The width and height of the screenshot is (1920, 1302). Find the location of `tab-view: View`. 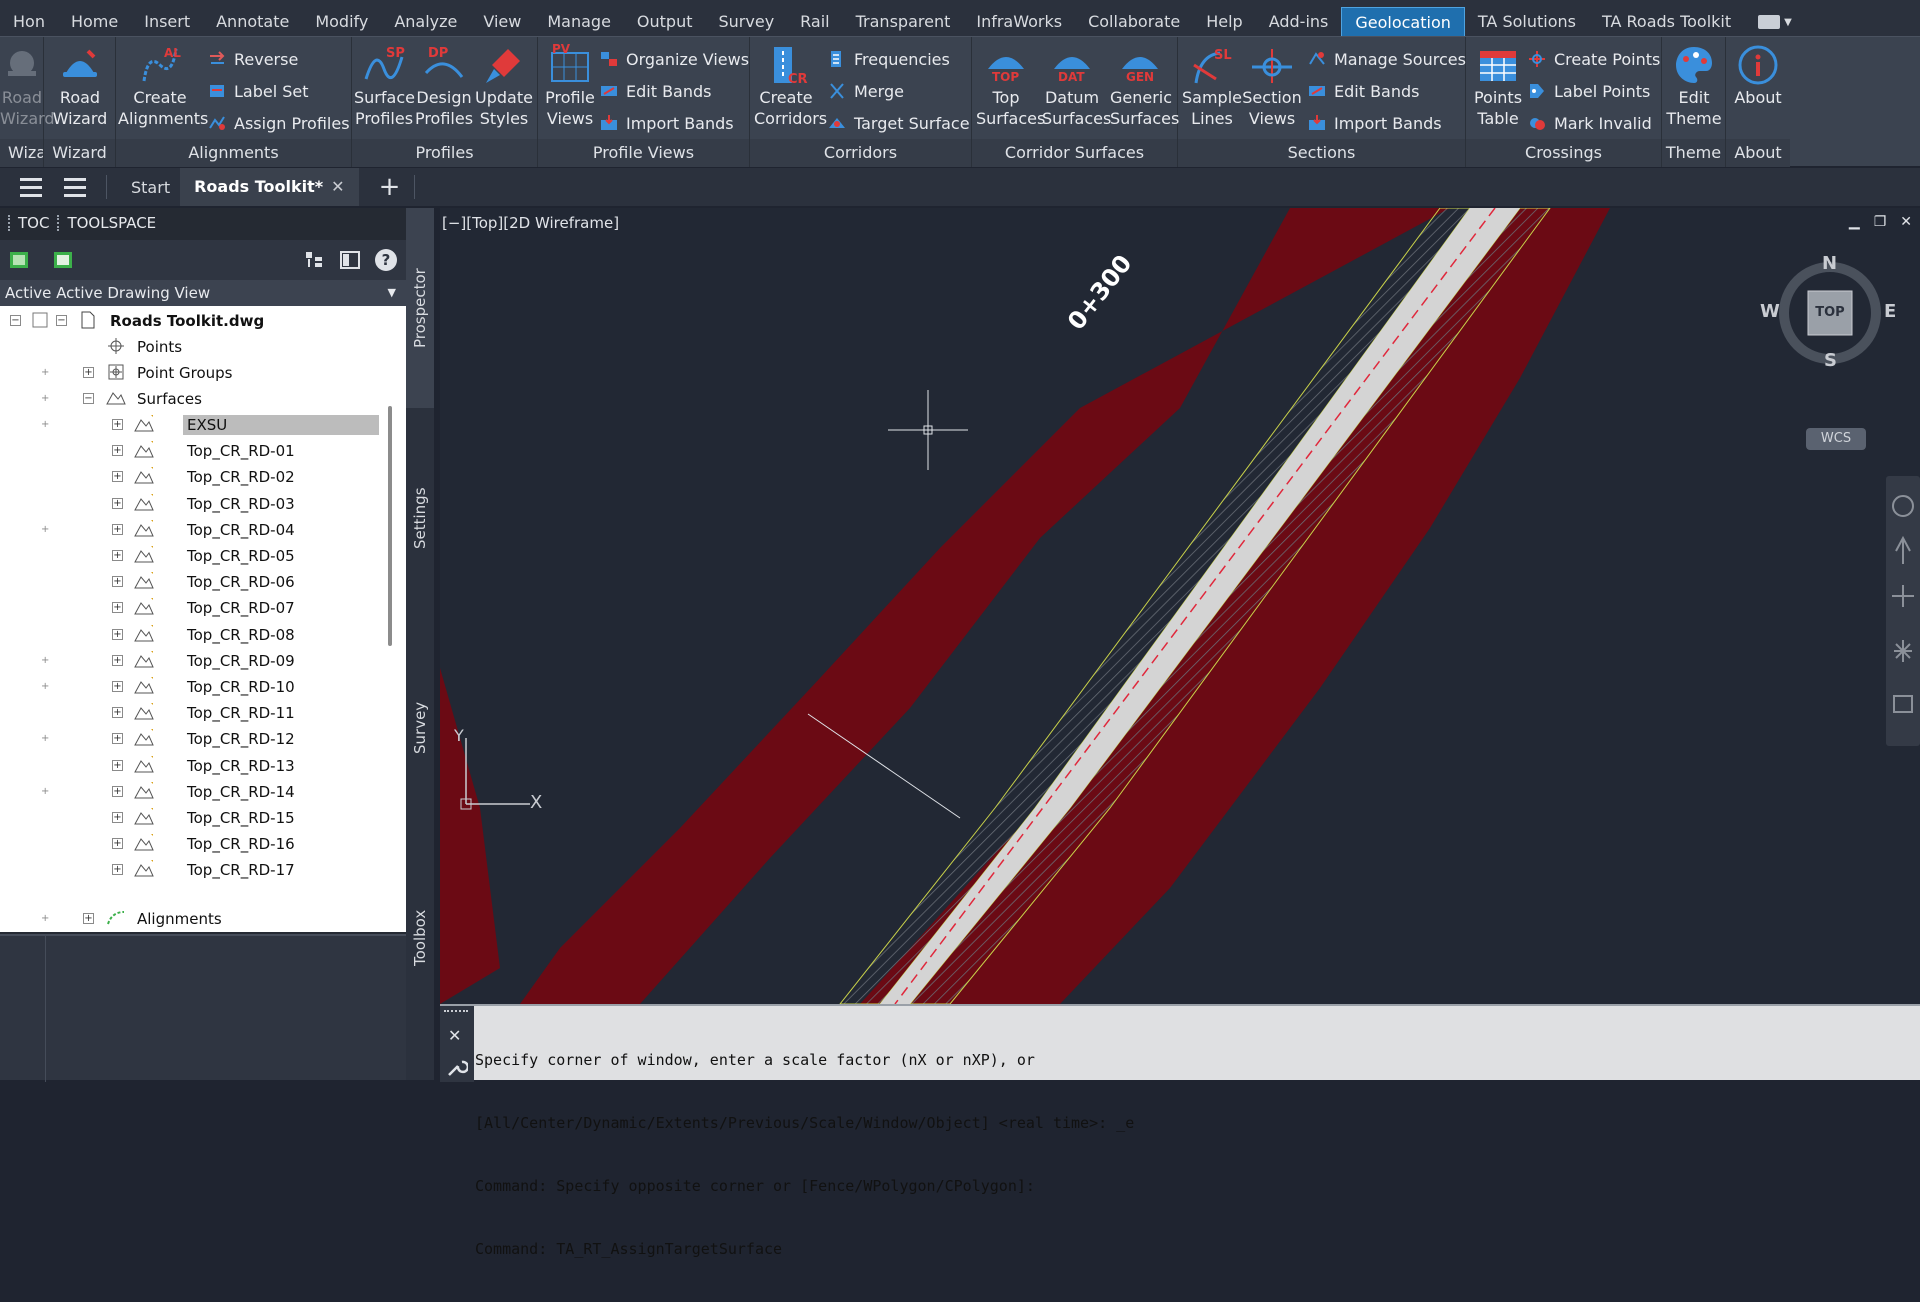

tab-view: View is located at coordinates (502, 22).